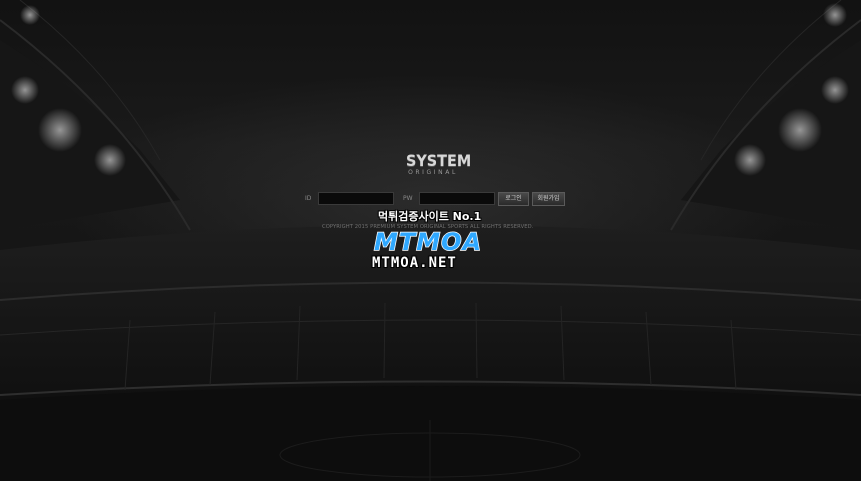  I want to click on login-button: 로그인, so click(513, 199).